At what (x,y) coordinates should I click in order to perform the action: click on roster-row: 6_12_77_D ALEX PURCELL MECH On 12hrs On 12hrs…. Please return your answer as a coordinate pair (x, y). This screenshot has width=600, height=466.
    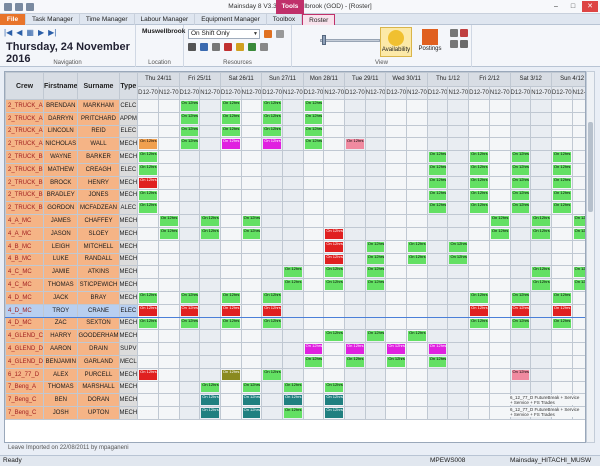
    Looking at the image, I should click on (295, 374).